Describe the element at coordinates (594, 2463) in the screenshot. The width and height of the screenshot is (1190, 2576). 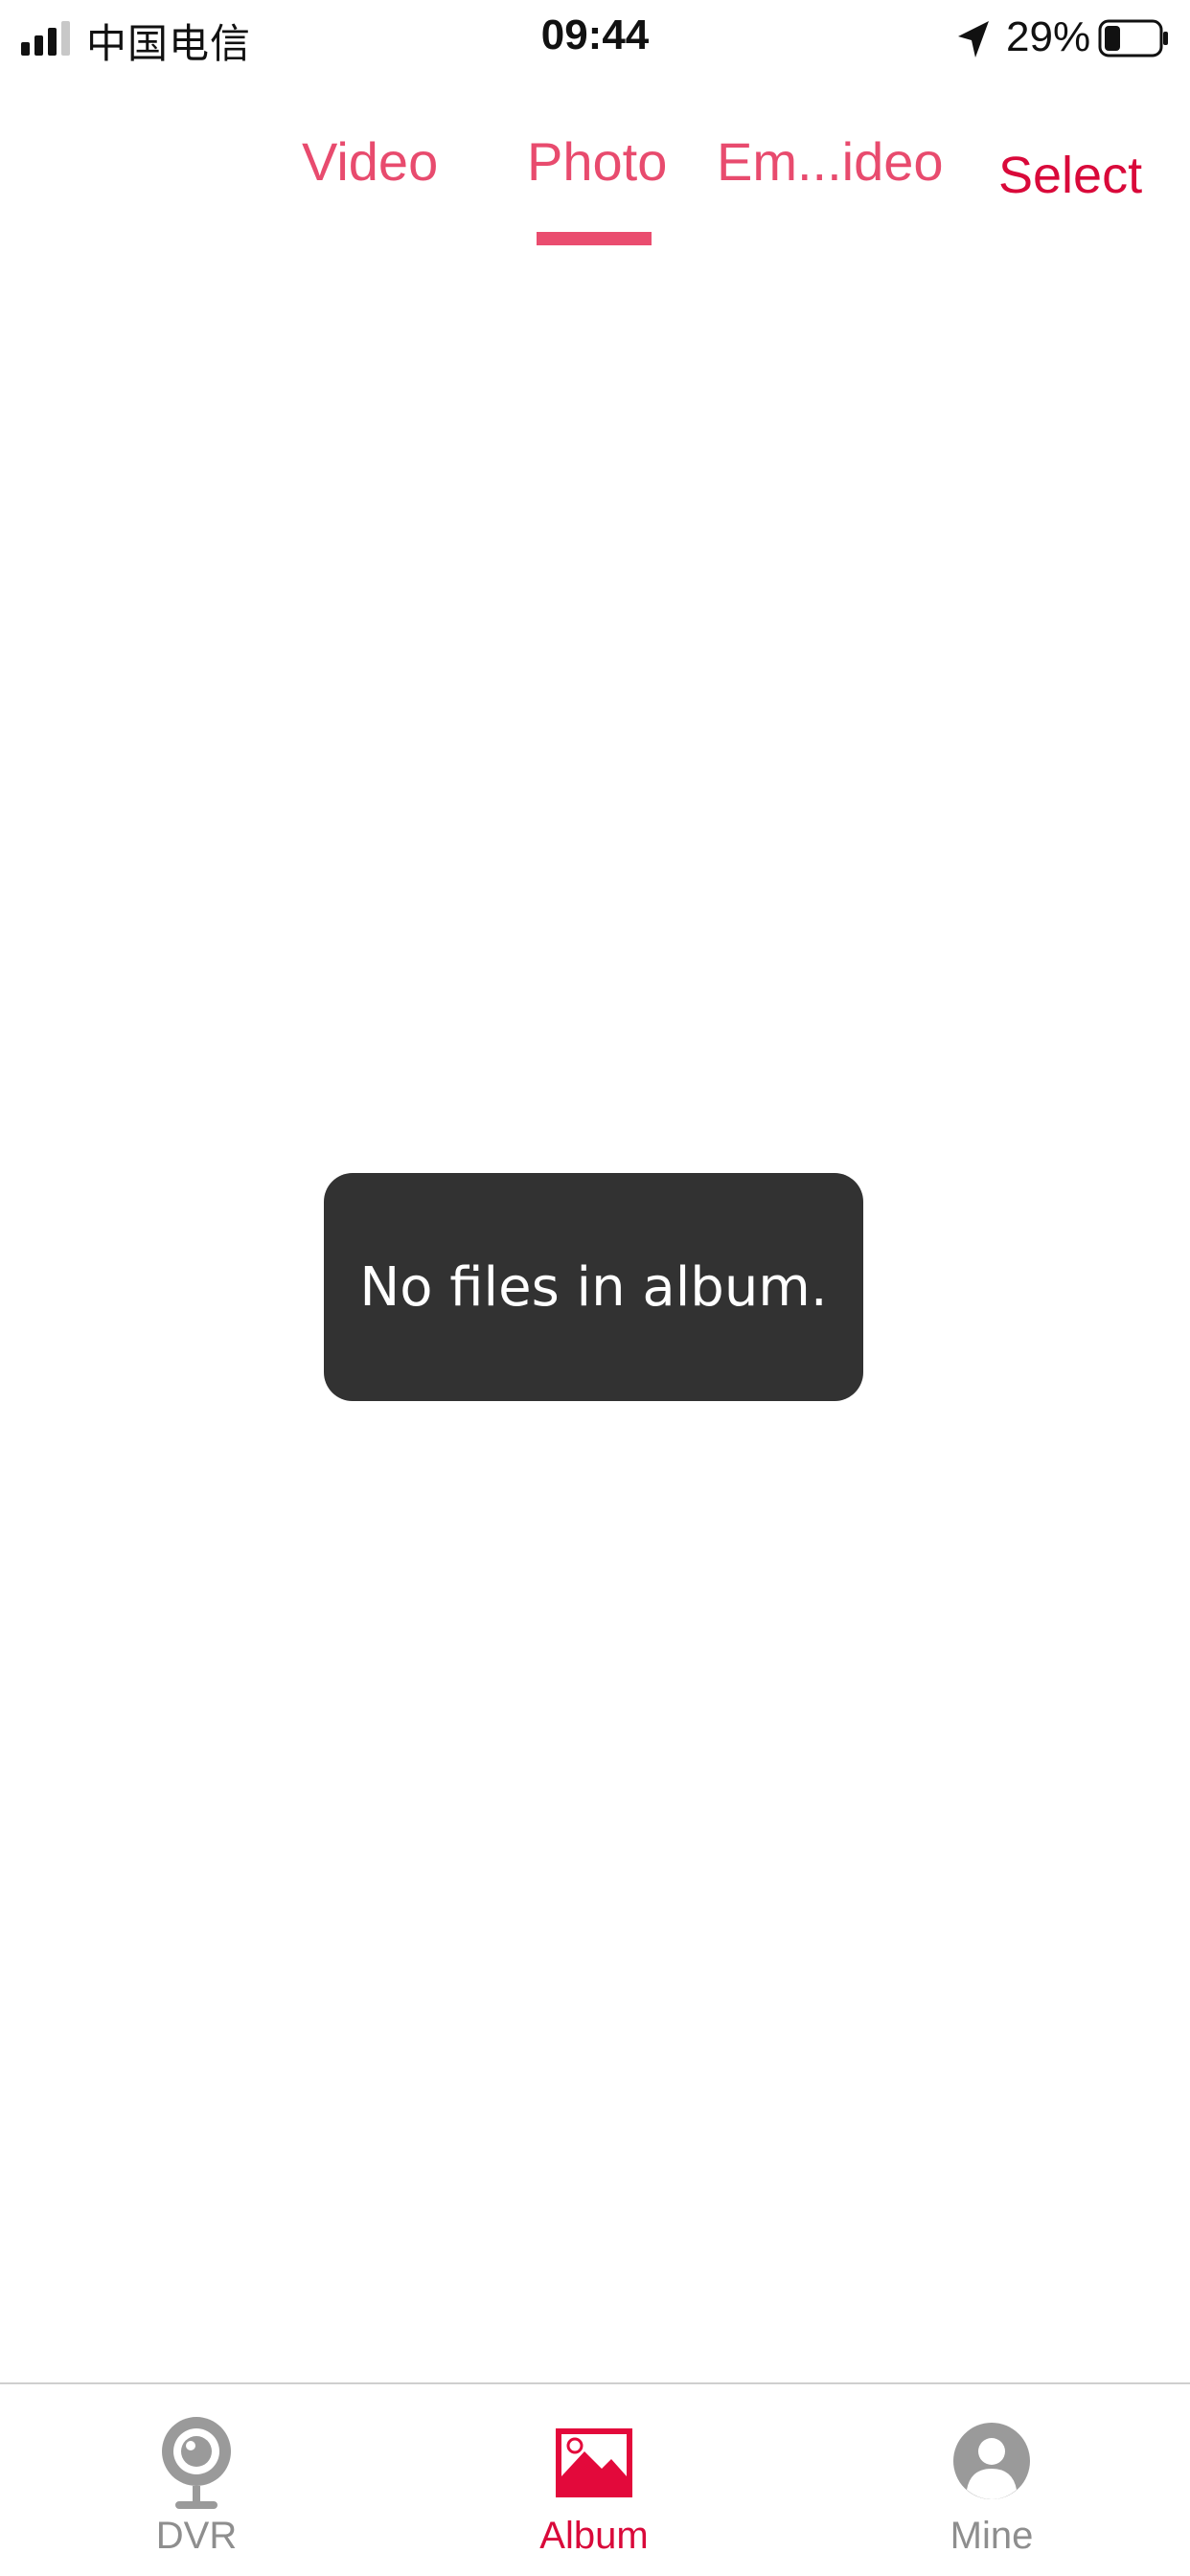
I see `picture-icon` at that location.